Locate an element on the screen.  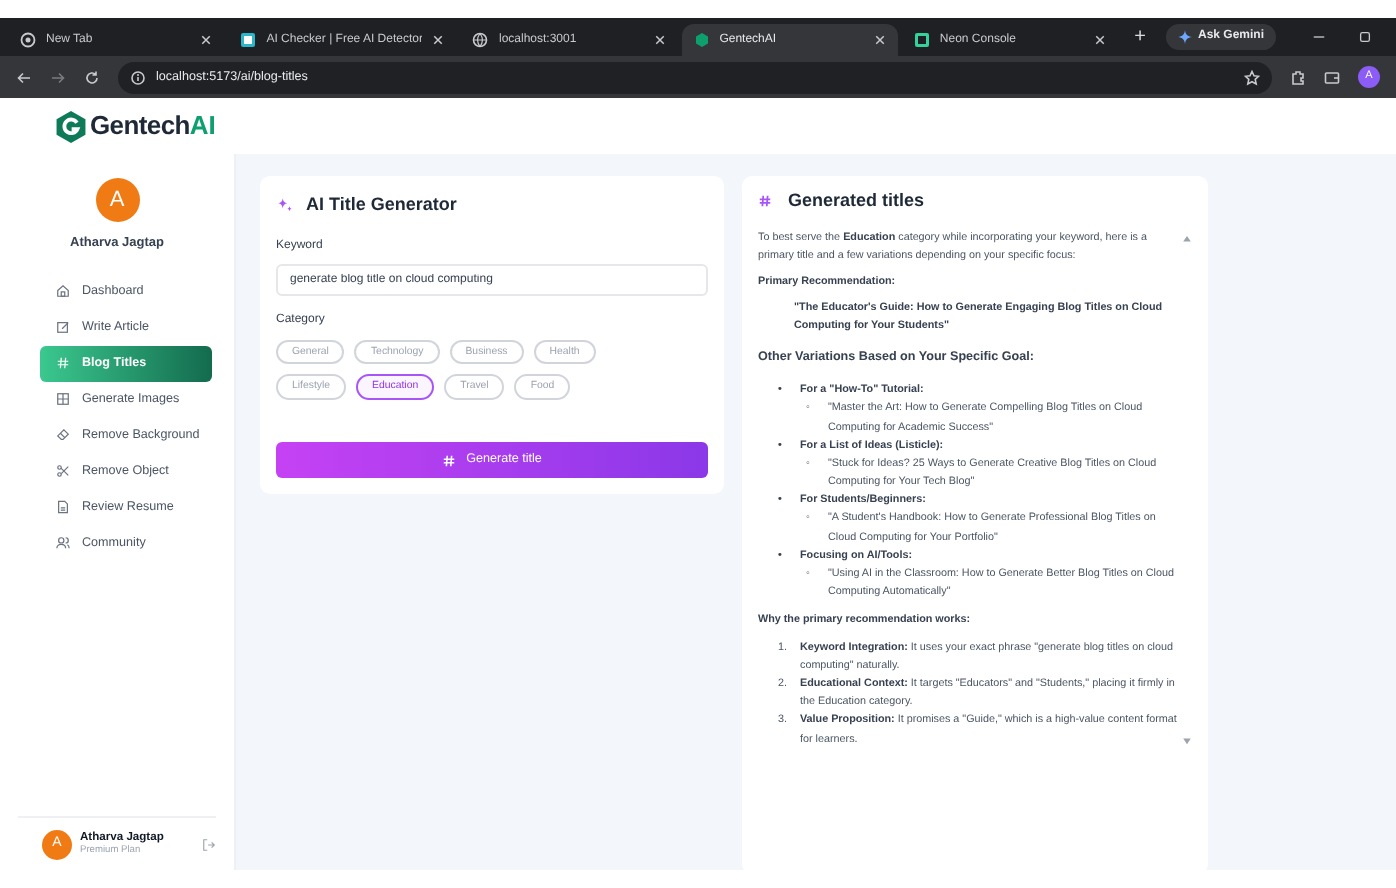
users-icon is located at coordinates (63, 543).